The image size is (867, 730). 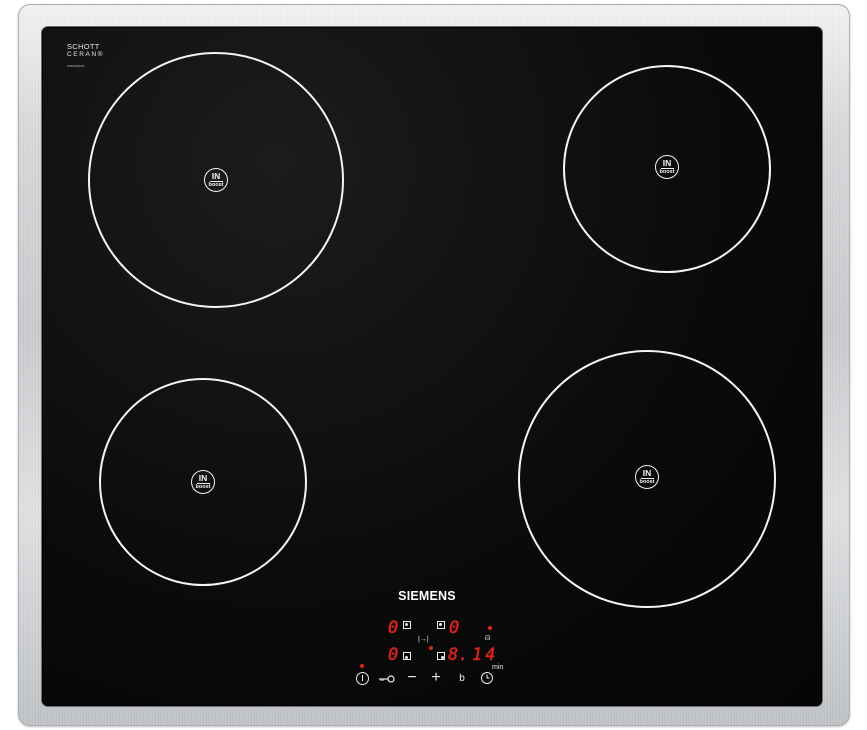 I want to click on display-rear-right: 0, so click(x=454, y=628).